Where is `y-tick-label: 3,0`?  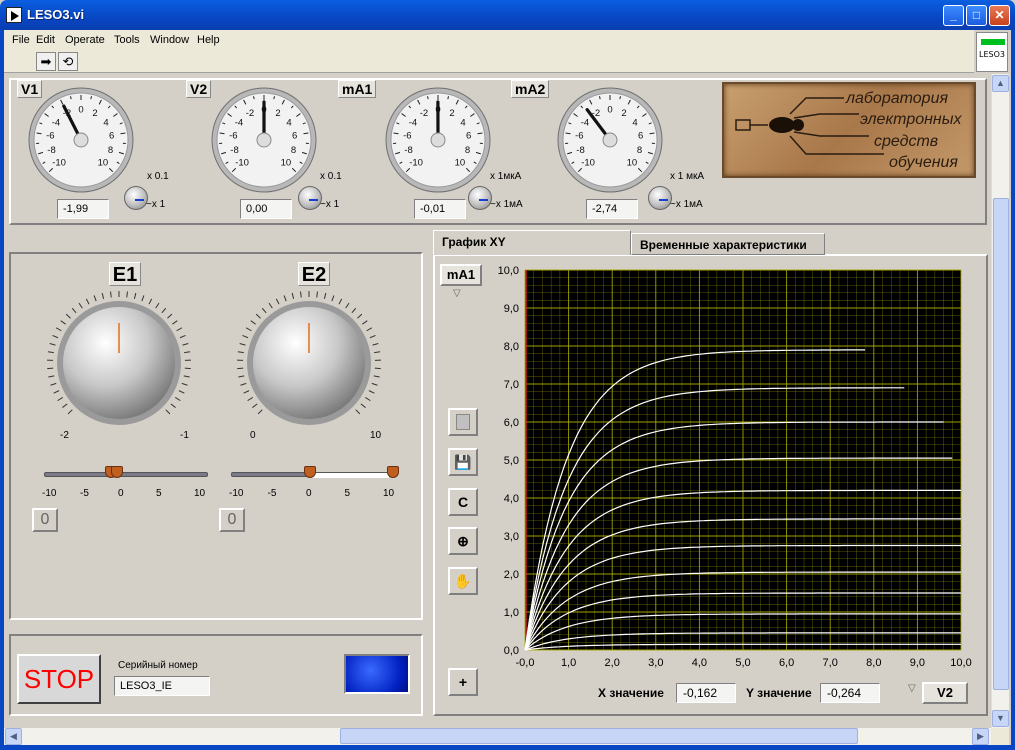
y-tick-label: 3,0 is located at coordinates (511, 537).